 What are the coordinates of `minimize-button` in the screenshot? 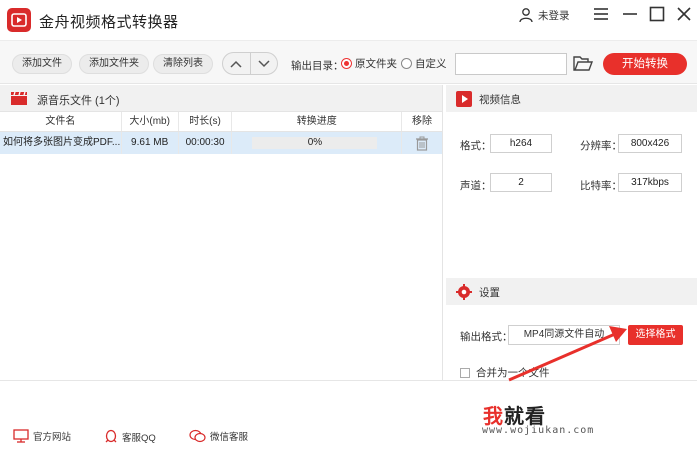 It's located at (630, 14).